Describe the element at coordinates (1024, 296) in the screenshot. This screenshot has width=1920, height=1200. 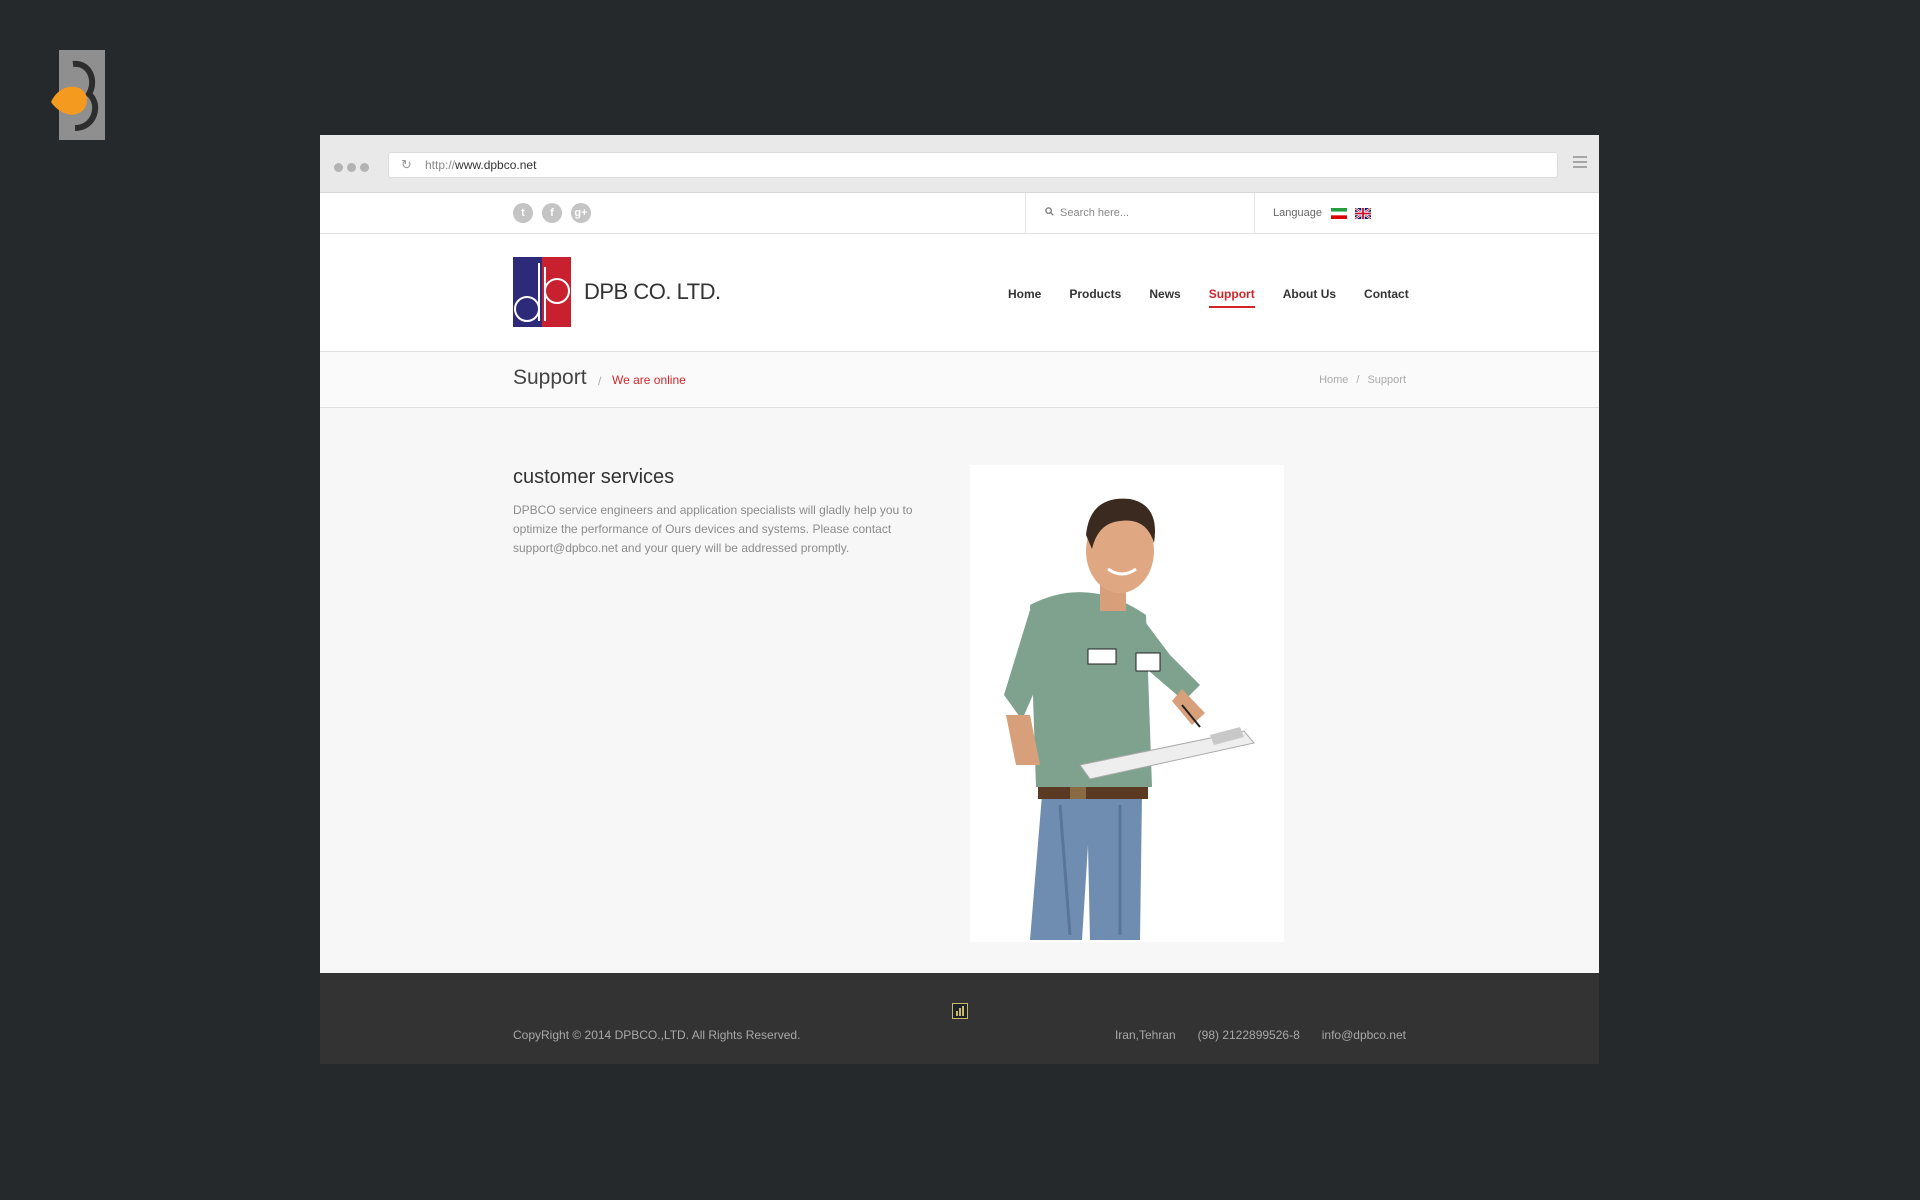
I see `nav-home: Home` at that location.